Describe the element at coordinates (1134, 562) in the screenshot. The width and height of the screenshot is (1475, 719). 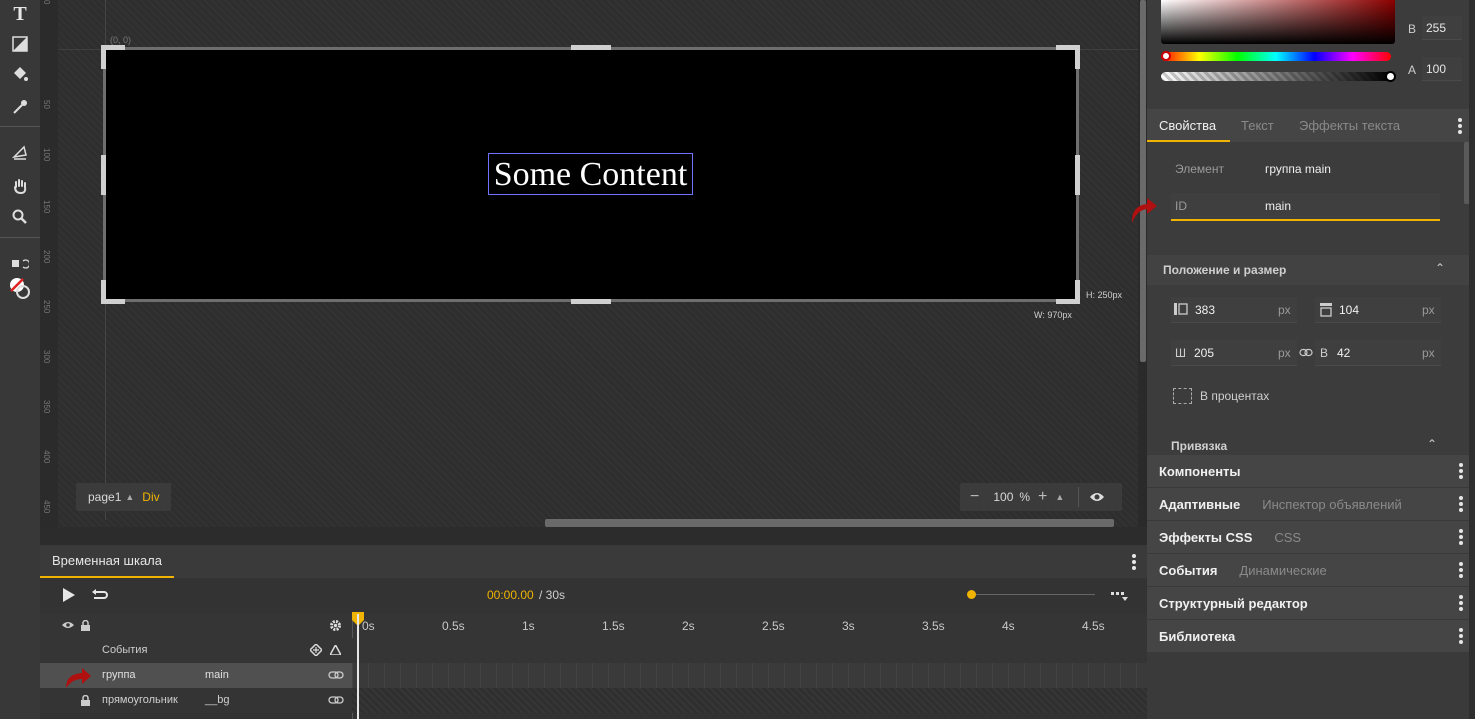
I see `timeline-menu-icon` at that location.